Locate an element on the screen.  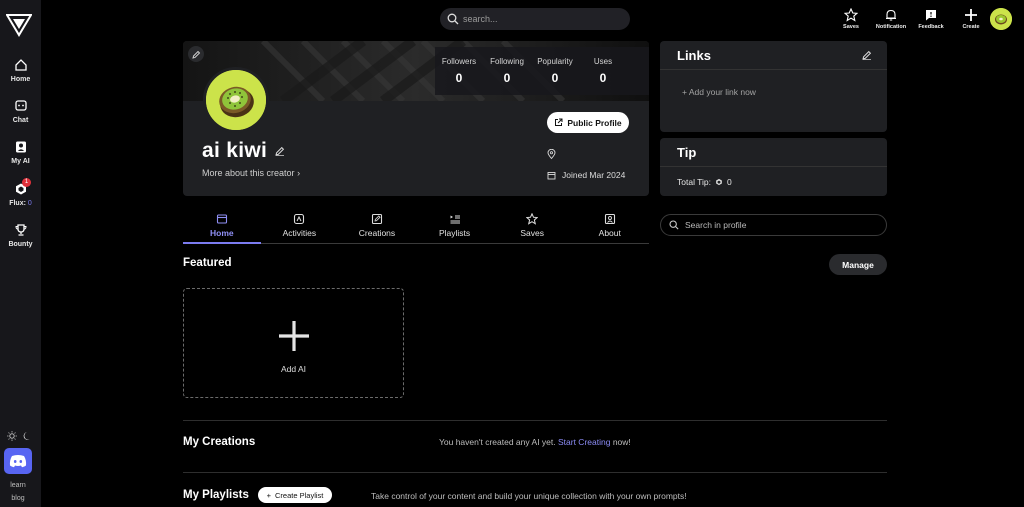
profile-search-input: Search in profile is located at coordinates (773, 225).